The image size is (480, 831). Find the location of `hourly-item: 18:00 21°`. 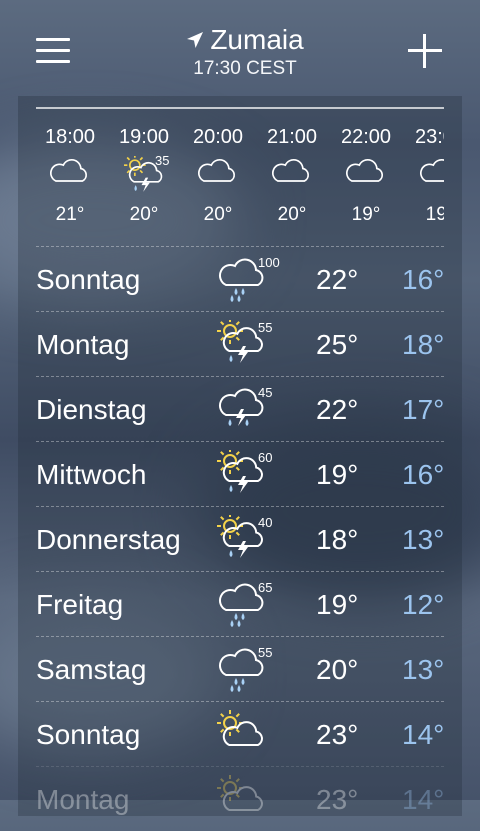

hourly-item: 18:00 21° is located at coordinates (71, 174).